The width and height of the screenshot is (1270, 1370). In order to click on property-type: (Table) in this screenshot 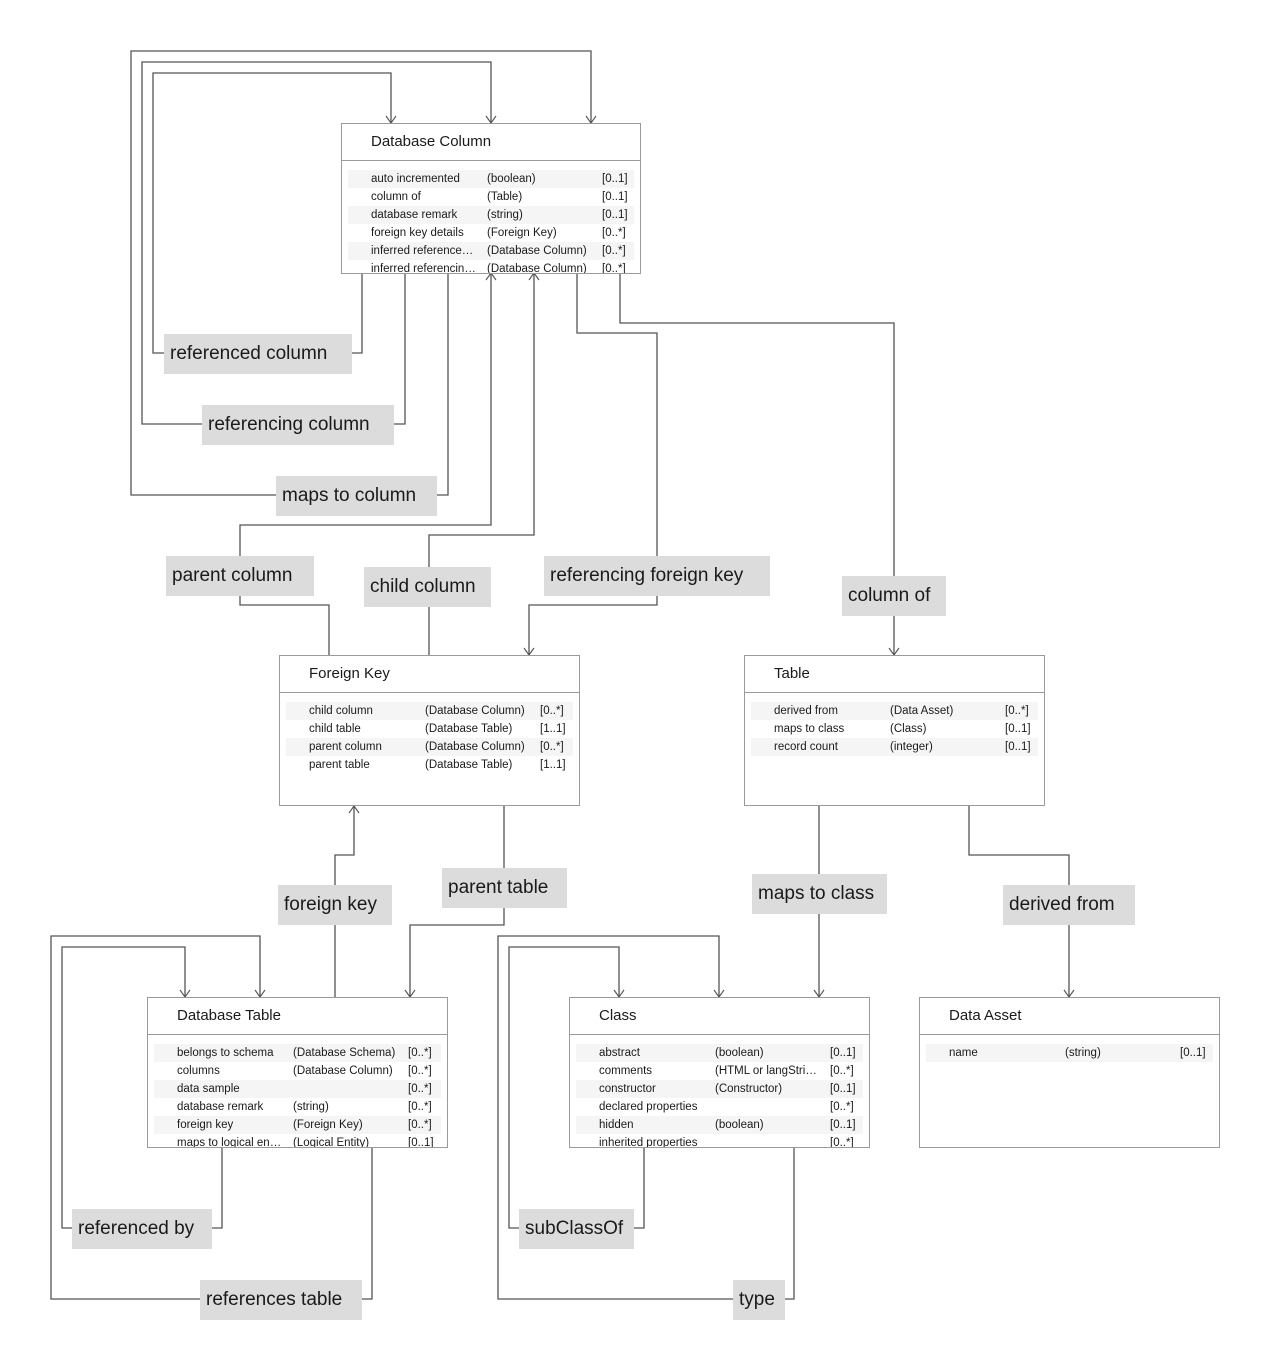, I will do `click(505, 197)`.